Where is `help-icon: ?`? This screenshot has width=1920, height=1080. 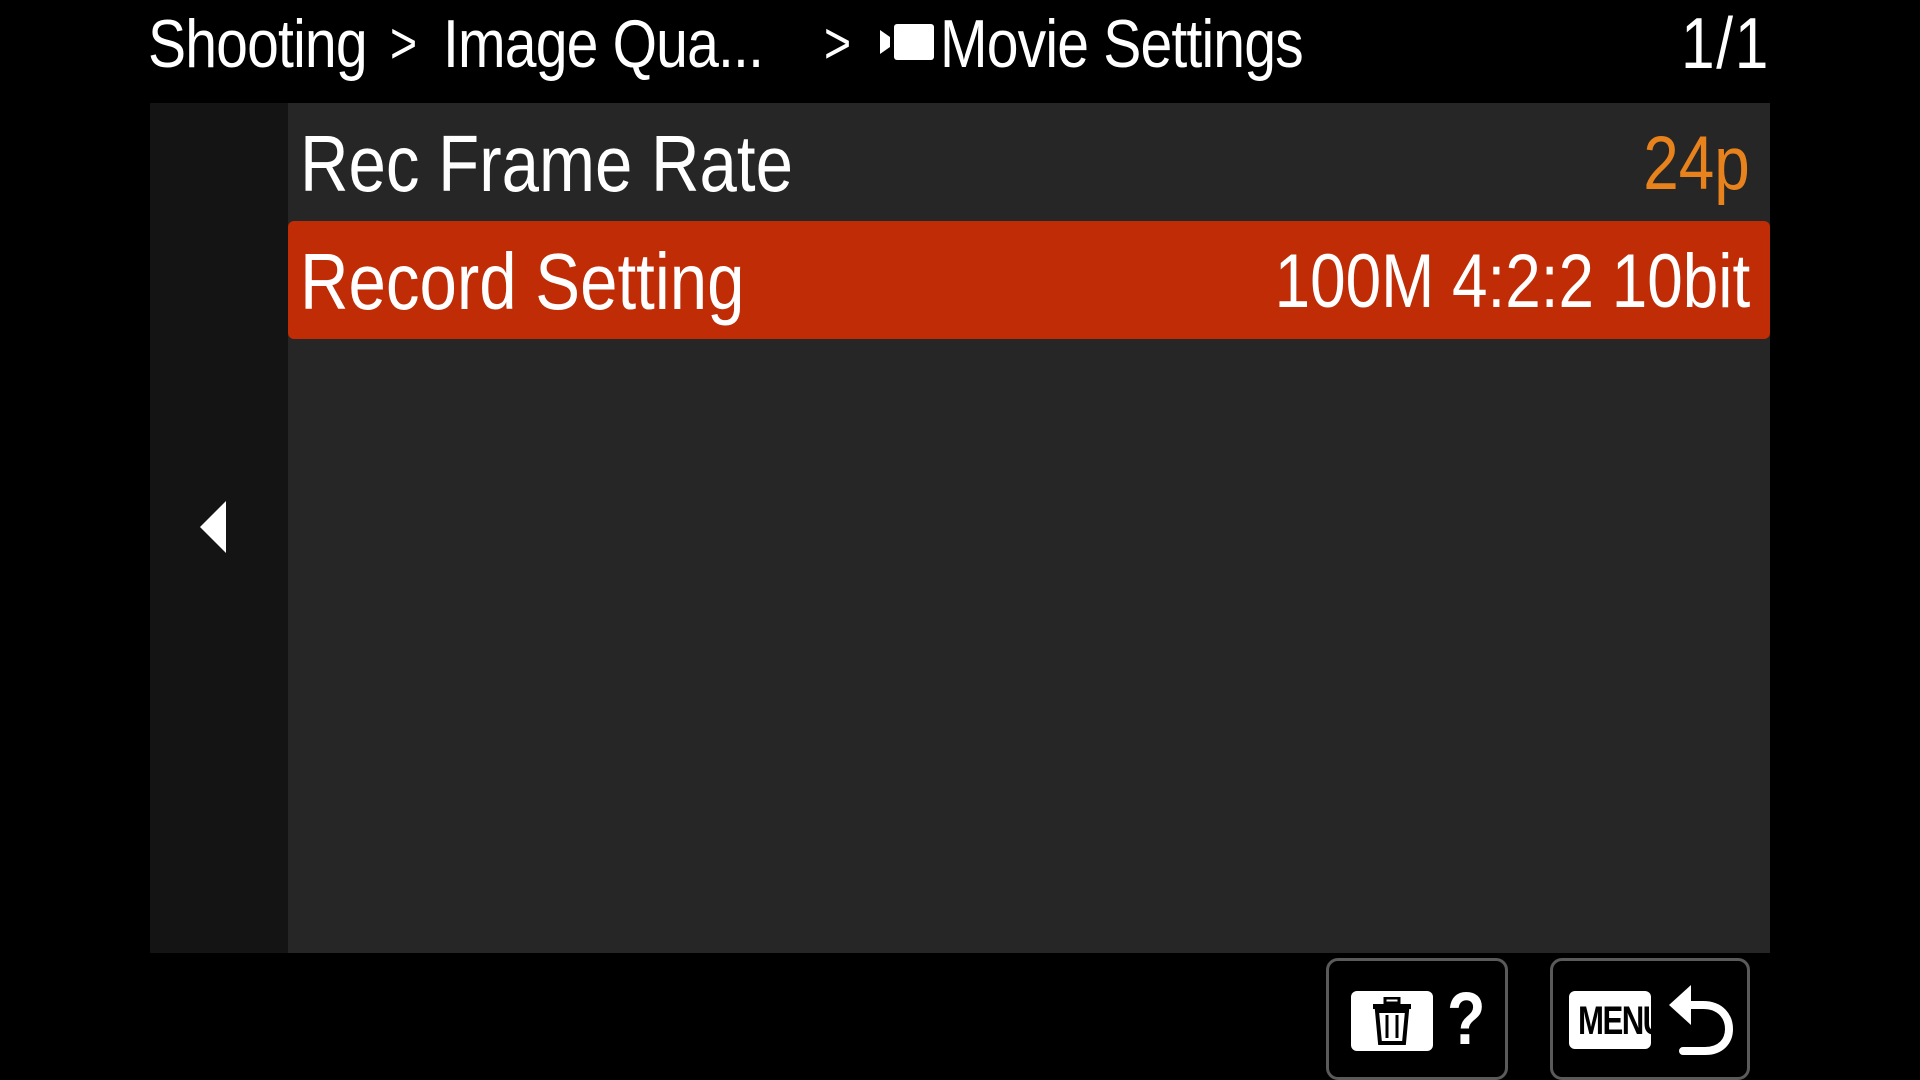
help-icon: ? is located at coordinates (1466, 1018).